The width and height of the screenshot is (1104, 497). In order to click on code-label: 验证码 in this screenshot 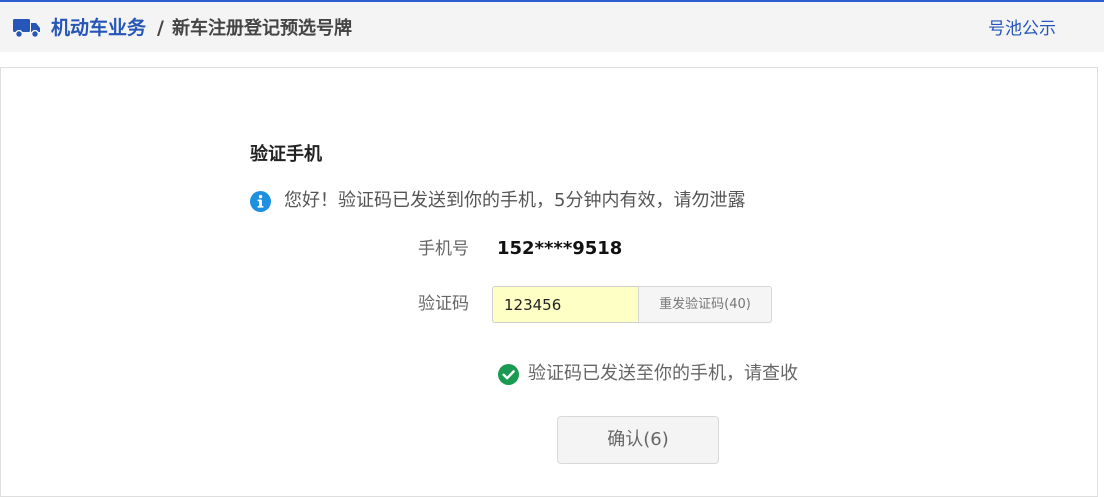, I will do `click(443, 304)`.